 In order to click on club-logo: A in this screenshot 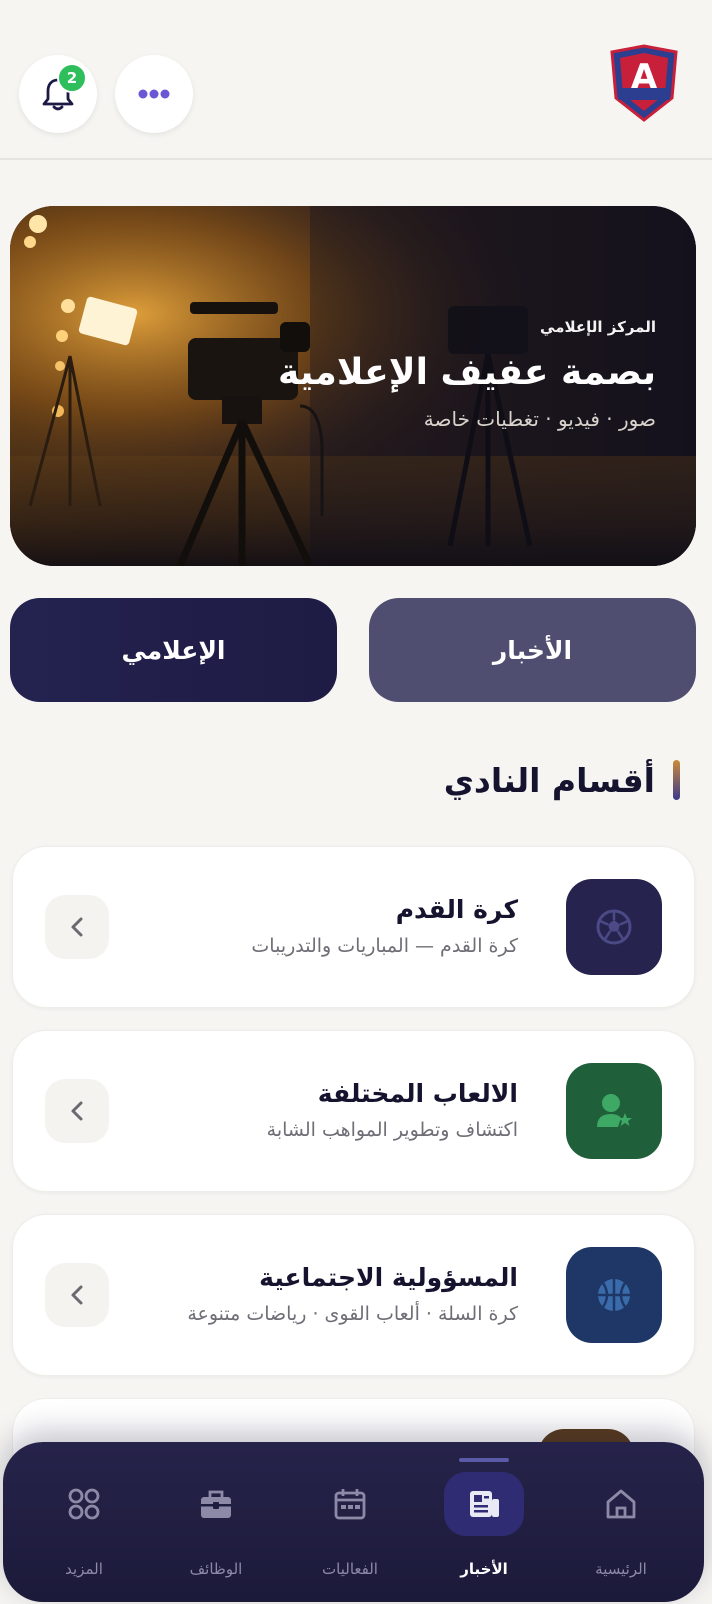, I will do `click(644, 84)`.